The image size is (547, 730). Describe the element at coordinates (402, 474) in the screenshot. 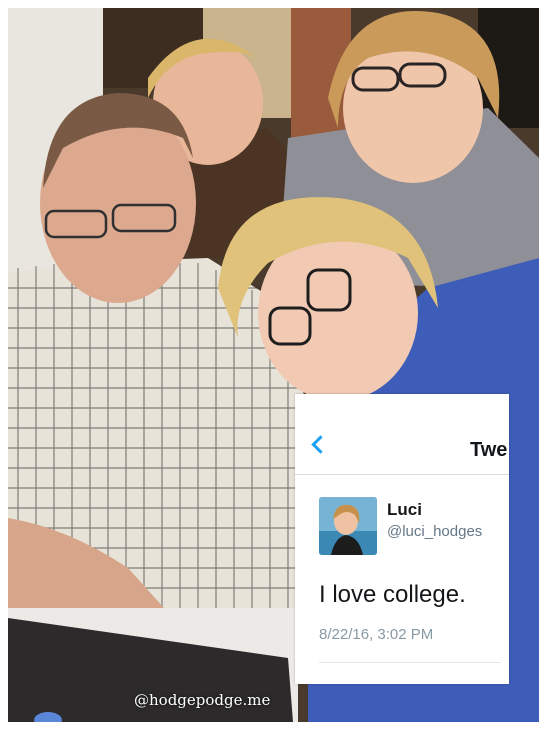

I see `nav-divider` at that location.